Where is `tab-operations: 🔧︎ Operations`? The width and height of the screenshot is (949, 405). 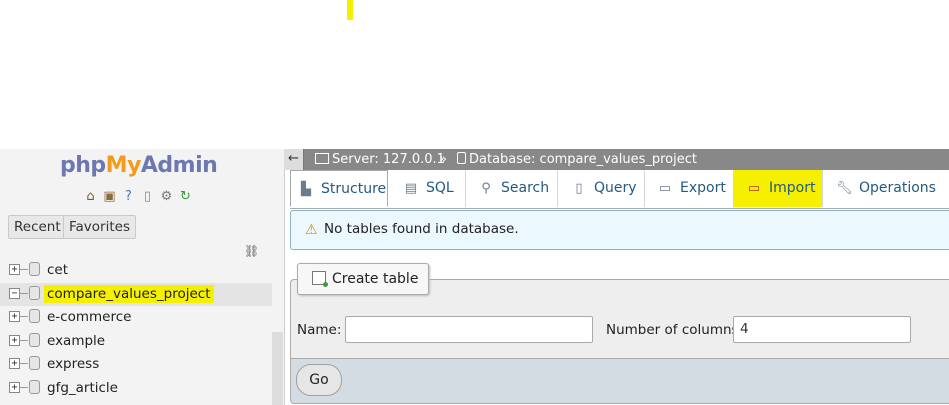 tab-operations: 🔧︎ Operations is located at coordinates (887, 188).